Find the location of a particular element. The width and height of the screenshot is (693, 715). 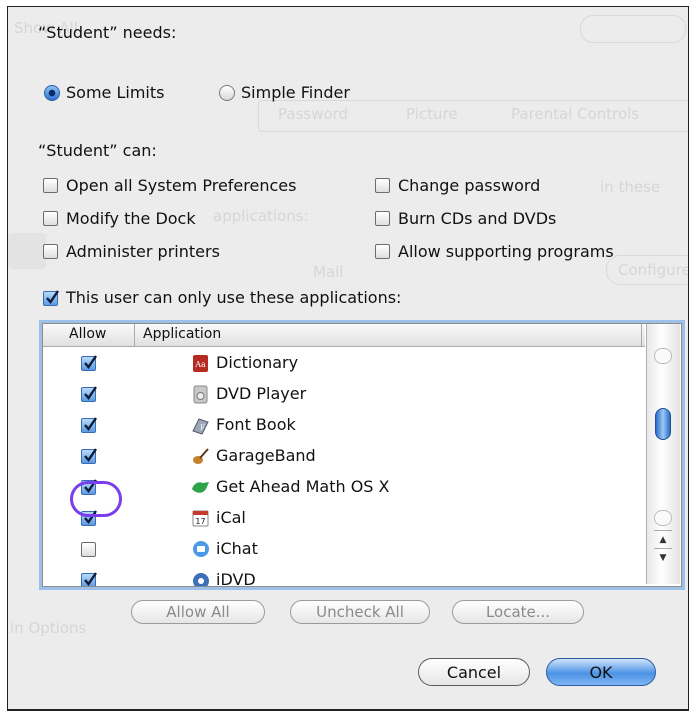

background-sidebar-selection is located at coordinates (27, 251).